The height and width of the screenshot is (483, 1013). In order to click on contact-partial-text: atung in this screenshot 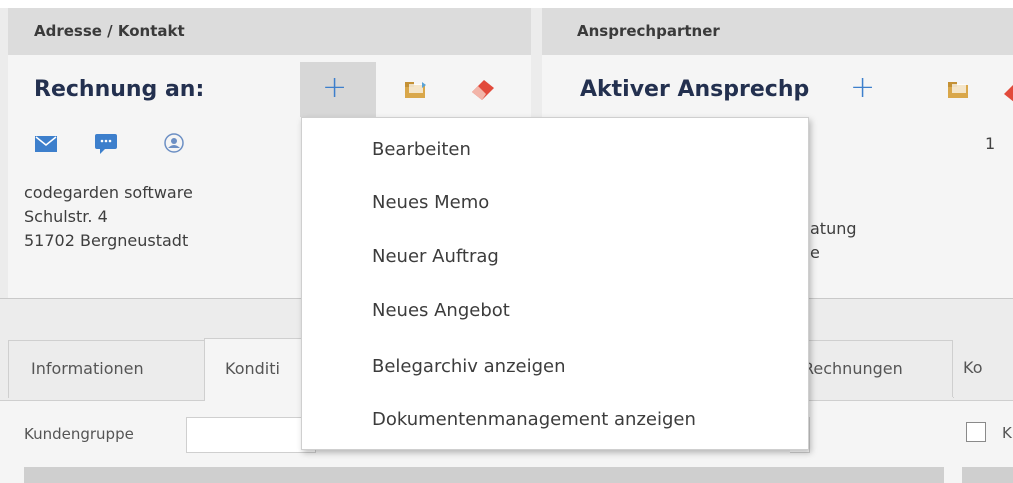, I will do `click(833, 228)`.